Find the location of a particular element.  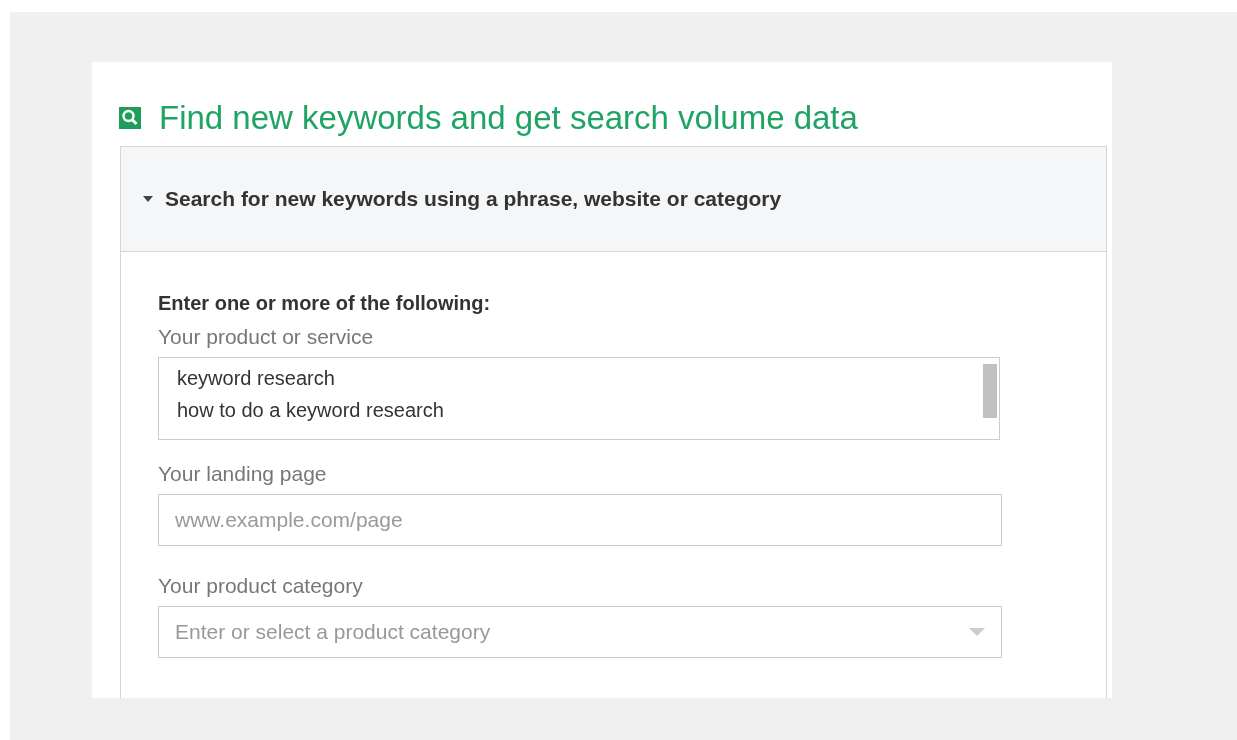

landing-page-field: www.example.com/page is located at coordinates (580, 520).